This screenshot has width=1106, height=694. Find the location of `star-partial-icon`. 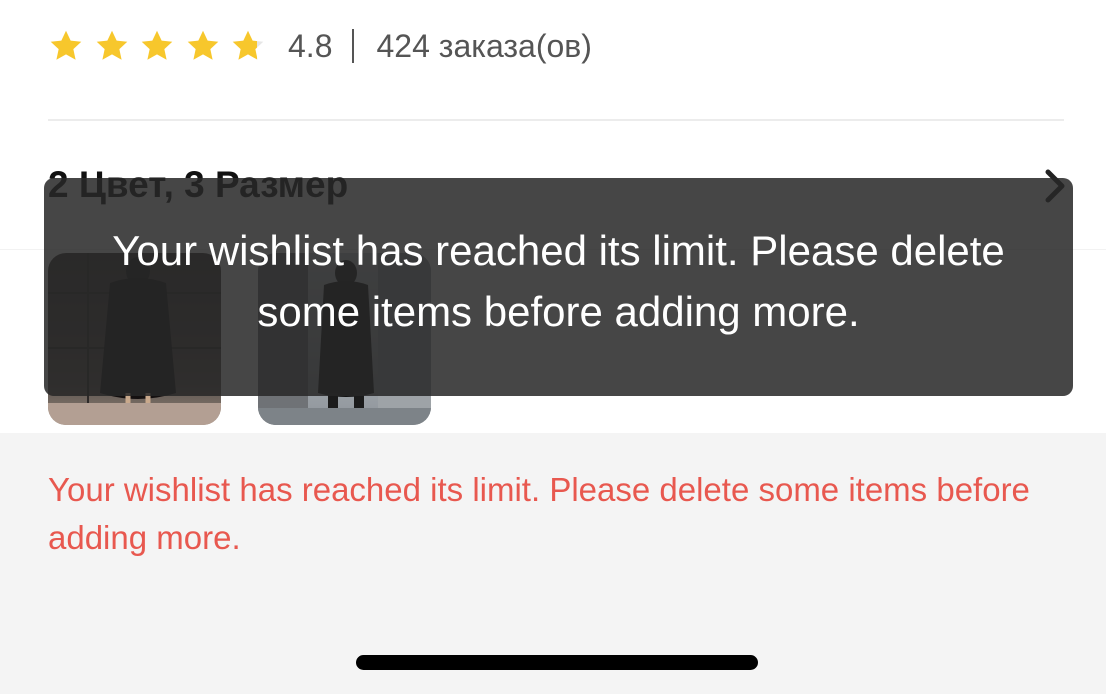

star-partial-icon is located at coordinates (248, 45).